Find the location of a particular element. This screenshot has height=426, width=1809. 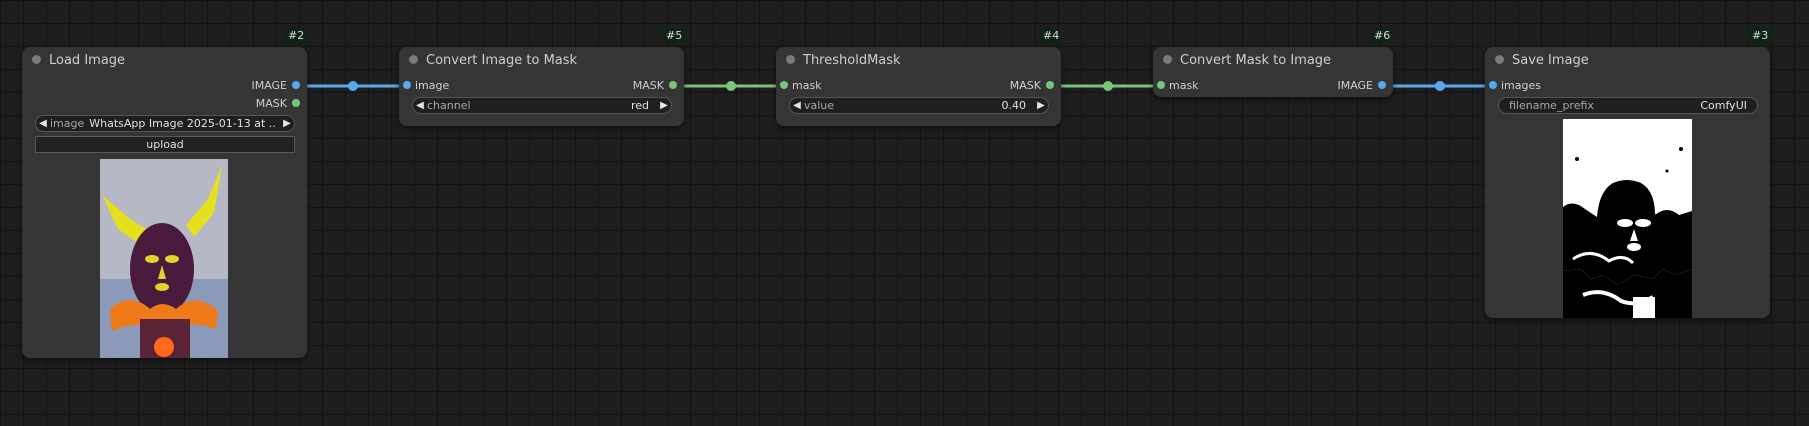

node-title: Convert Mask to Image is located at coordinates (1256, 60).